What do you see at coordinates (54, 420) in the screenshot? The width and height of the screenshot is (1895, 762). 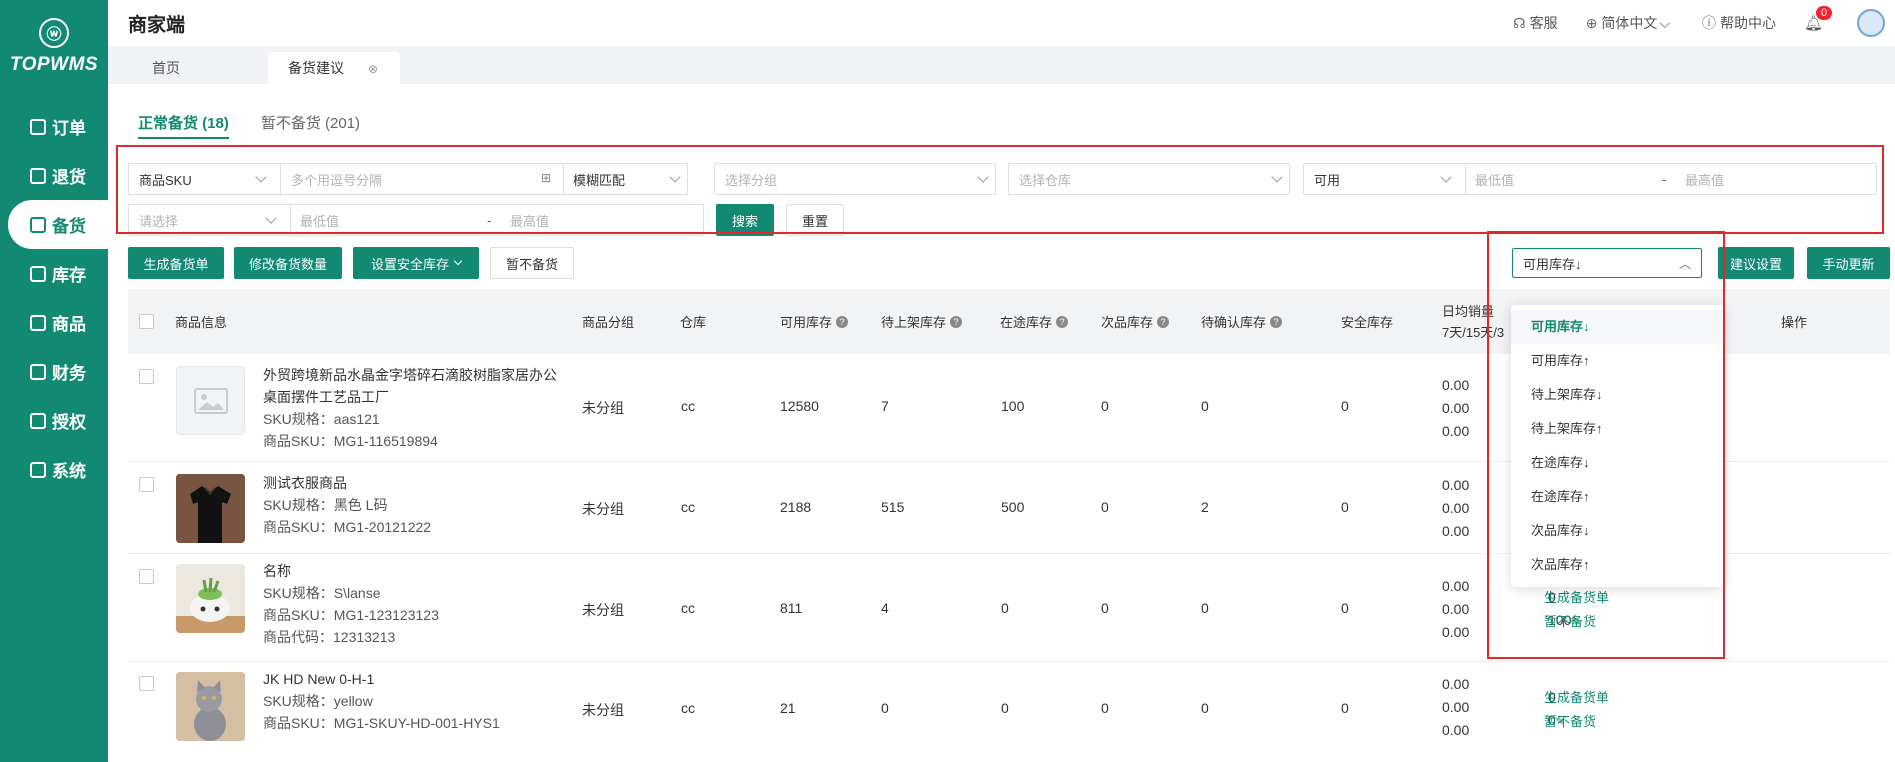 I see `sidebar-item-auth: 授权` at bounding box center [54, 420].